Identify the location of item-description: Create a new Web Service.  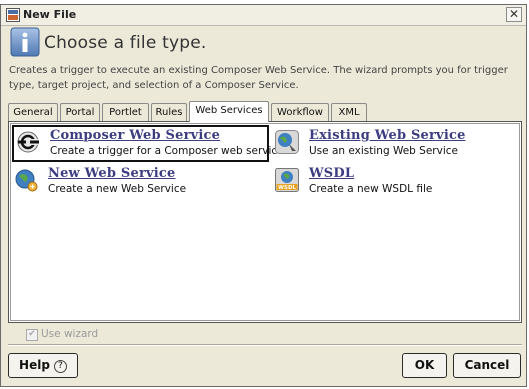
(117, 189).